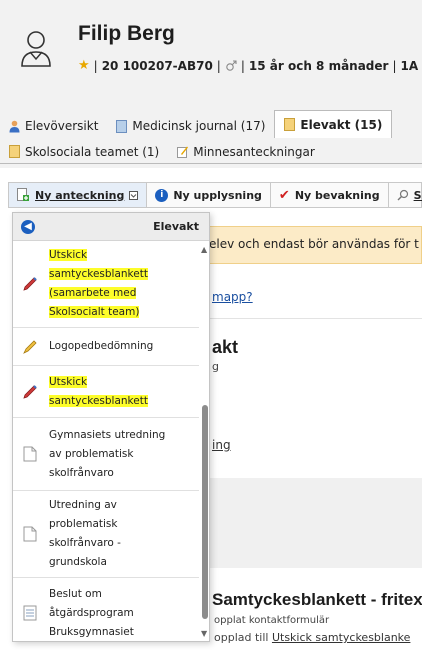 The width and height of the screenshot is (422, 650). What do you see at coordinates (62, 126) in the screenshot?
I see `tab-label: Elevöversikt` at bounding box center [62, 126].